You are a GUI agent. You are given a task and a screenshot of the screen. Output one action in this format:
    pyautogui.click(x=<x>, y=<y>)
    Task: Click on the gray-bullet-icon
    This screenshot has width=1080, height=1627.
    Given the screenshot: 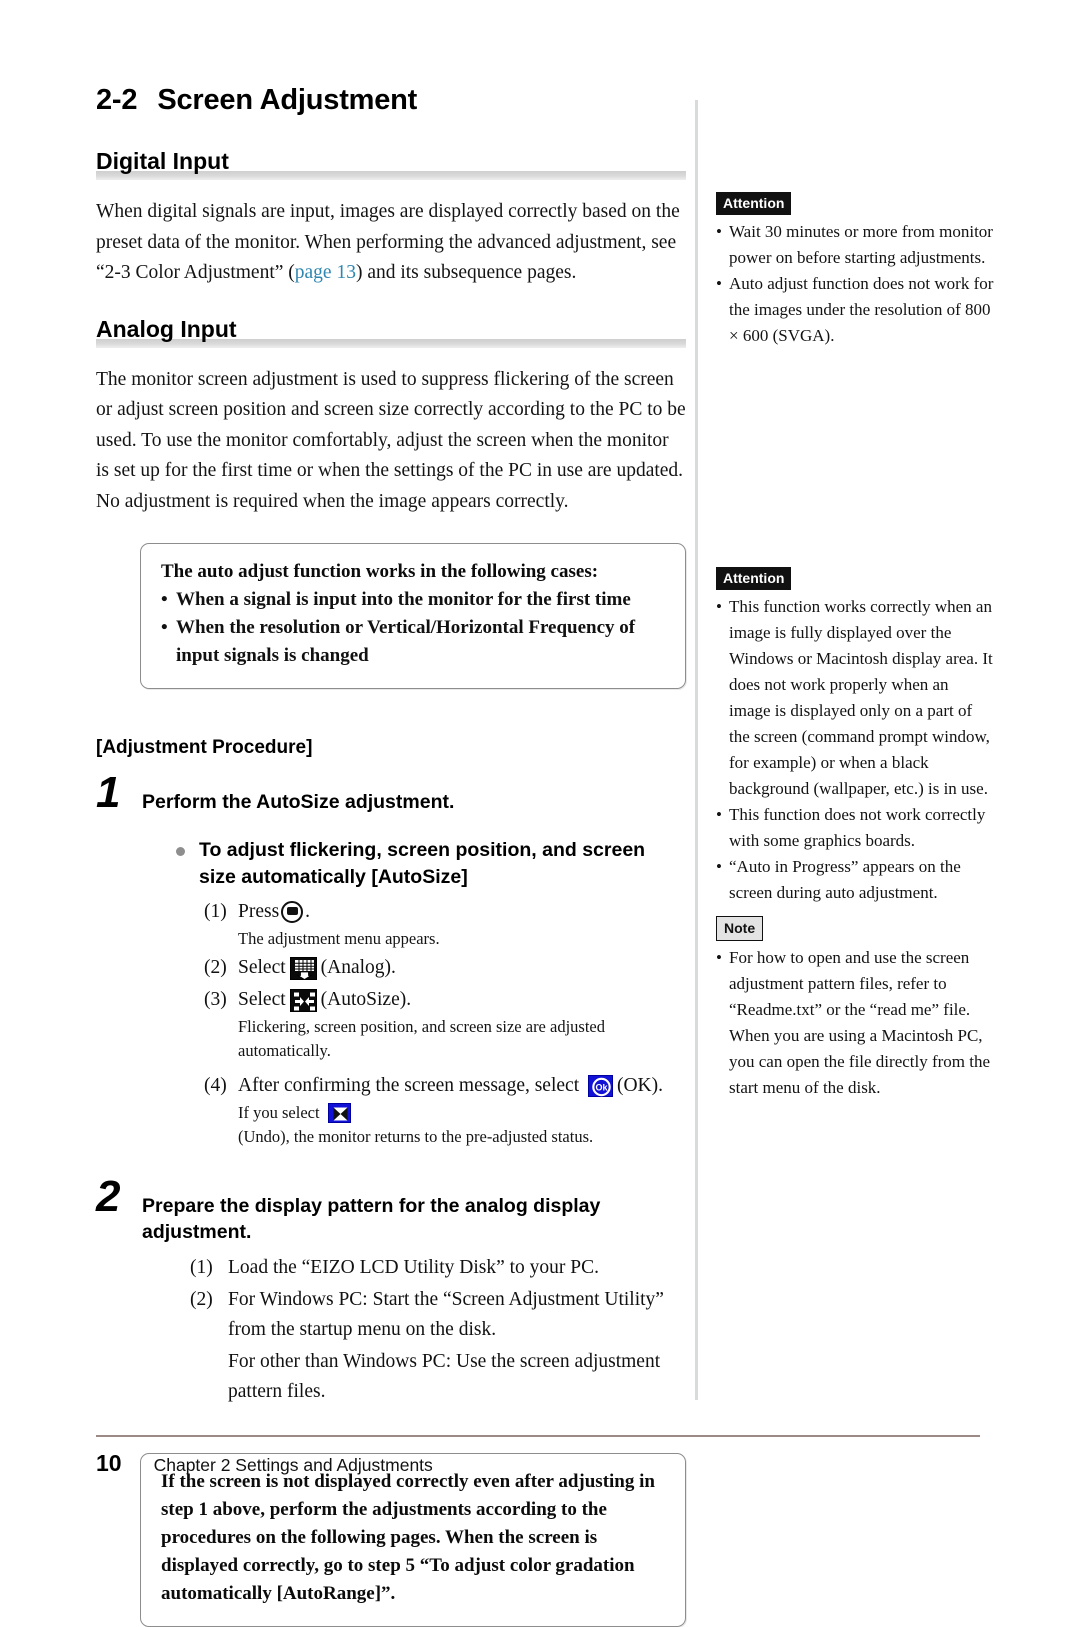 What is the action you would take?
    pyautogui.click(x=180, y=851)
    